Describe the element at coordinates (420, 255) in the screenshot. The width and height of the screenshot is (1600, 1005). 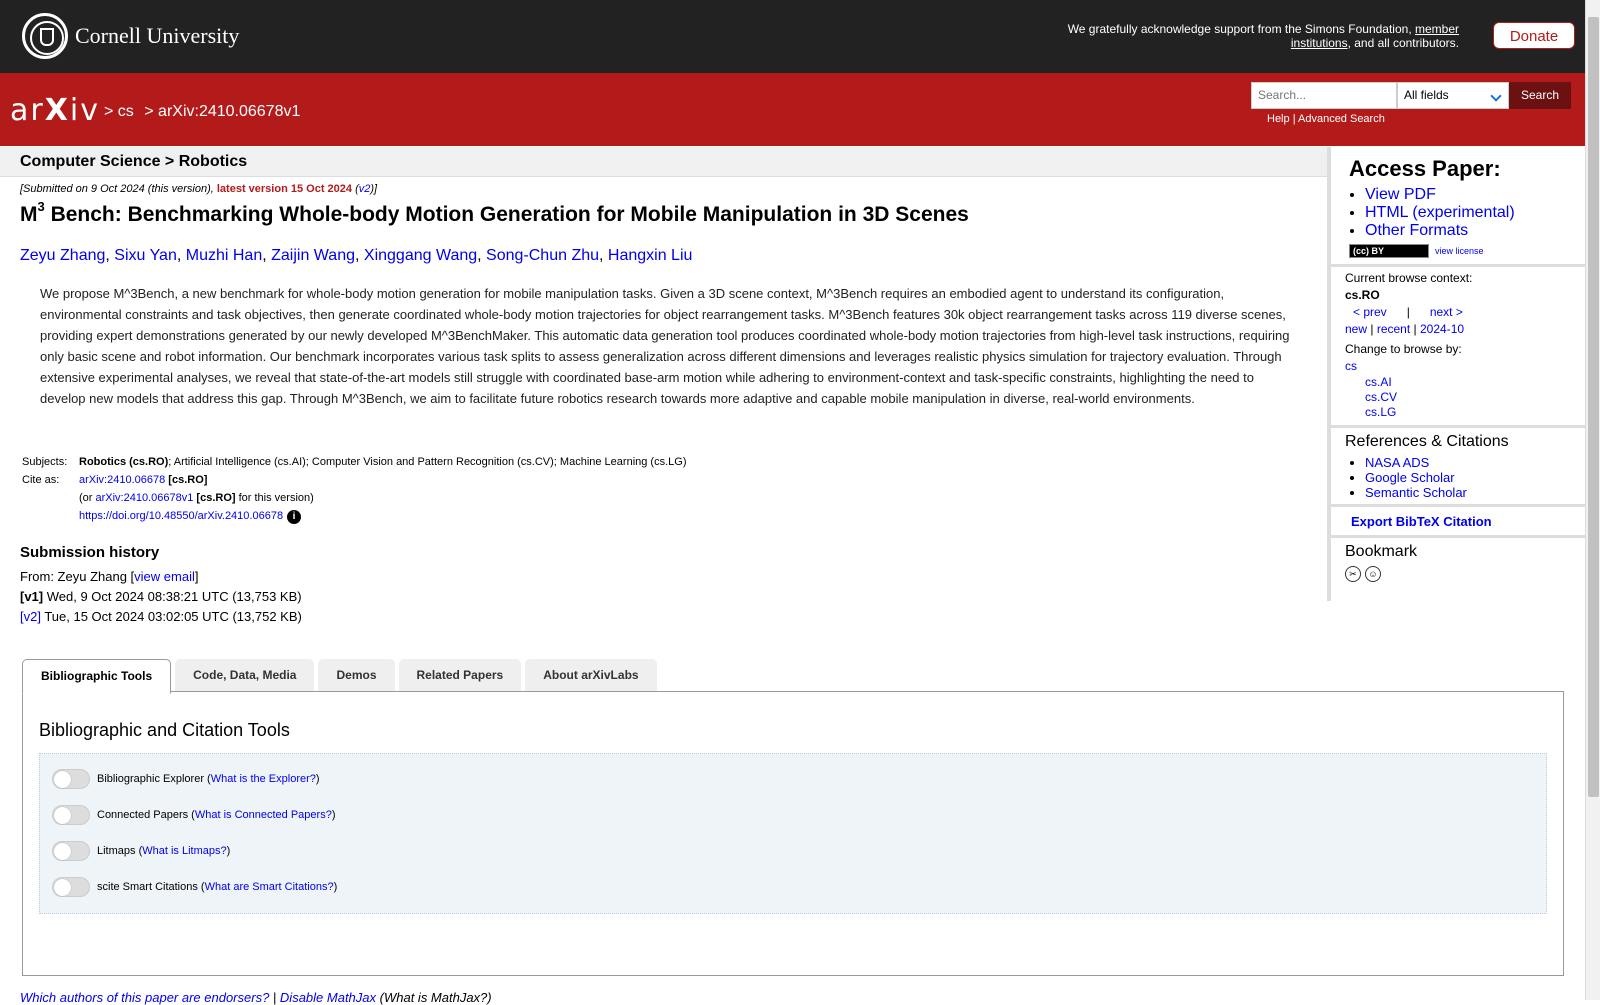
I see `author-link: Xinggang Wang` at that location.